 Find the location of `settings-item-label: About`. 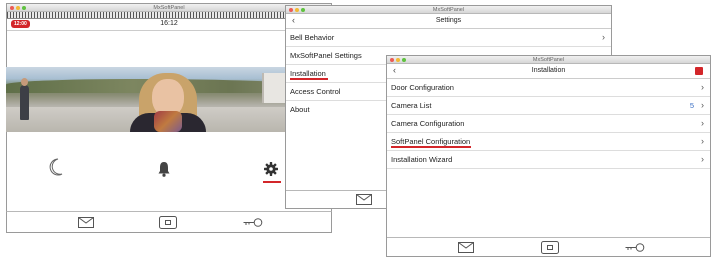

settings-item-label: About is located at coordinates (300, 109).